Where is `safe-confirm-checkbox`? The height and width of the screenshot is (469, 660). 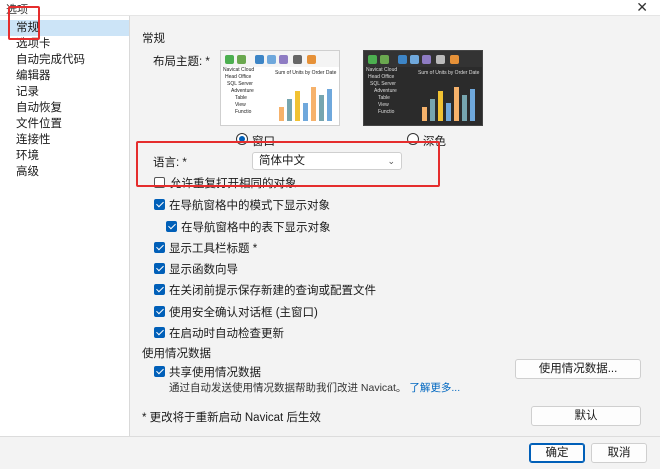 safe-confirm-checkbox is located at coordinates (159, 311).